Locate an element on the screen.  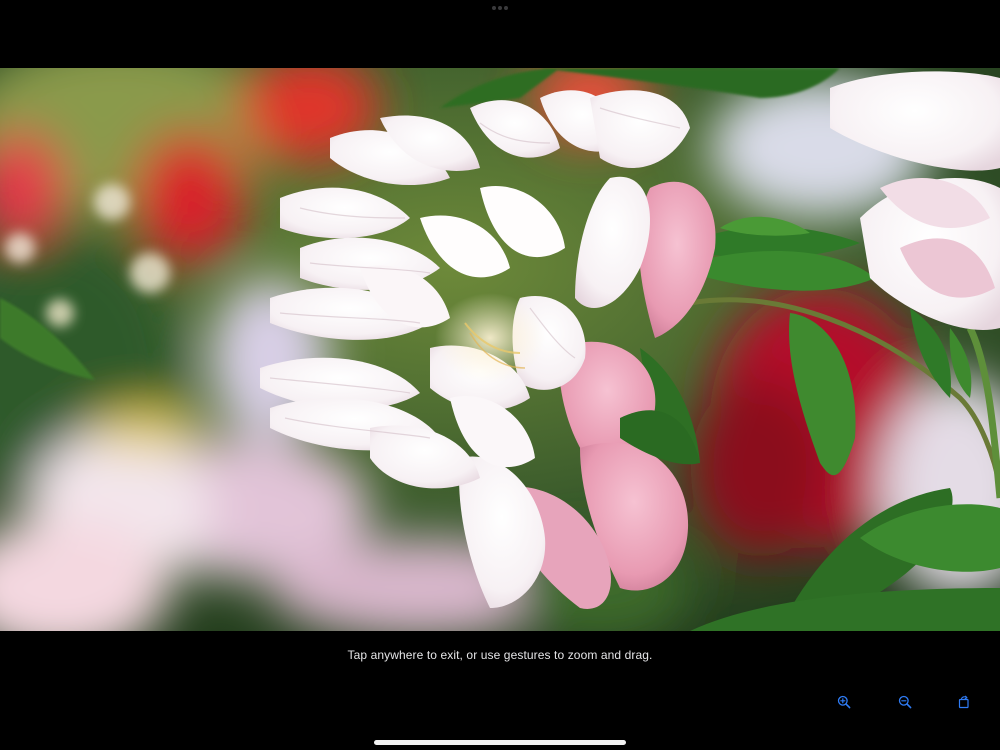
rotate-icon is located at coordinates (963, 702).